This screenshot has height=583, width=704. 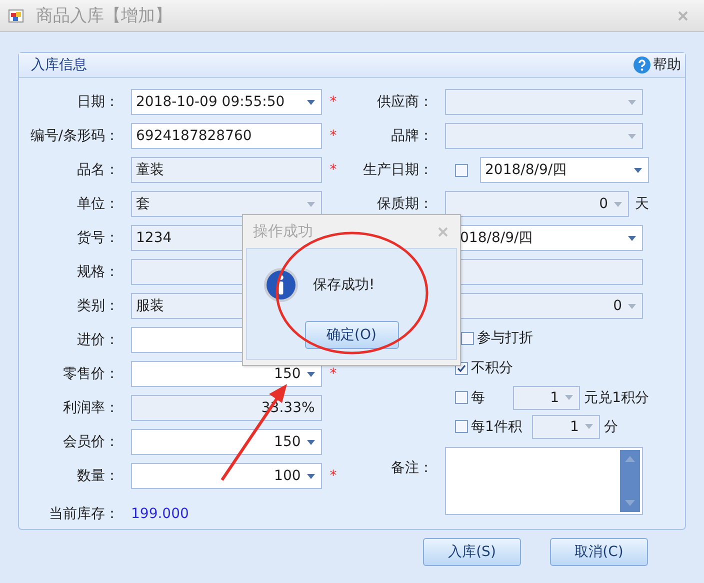 I want to click on dialog-message: 保存成功!, so click(x=344, y=285).